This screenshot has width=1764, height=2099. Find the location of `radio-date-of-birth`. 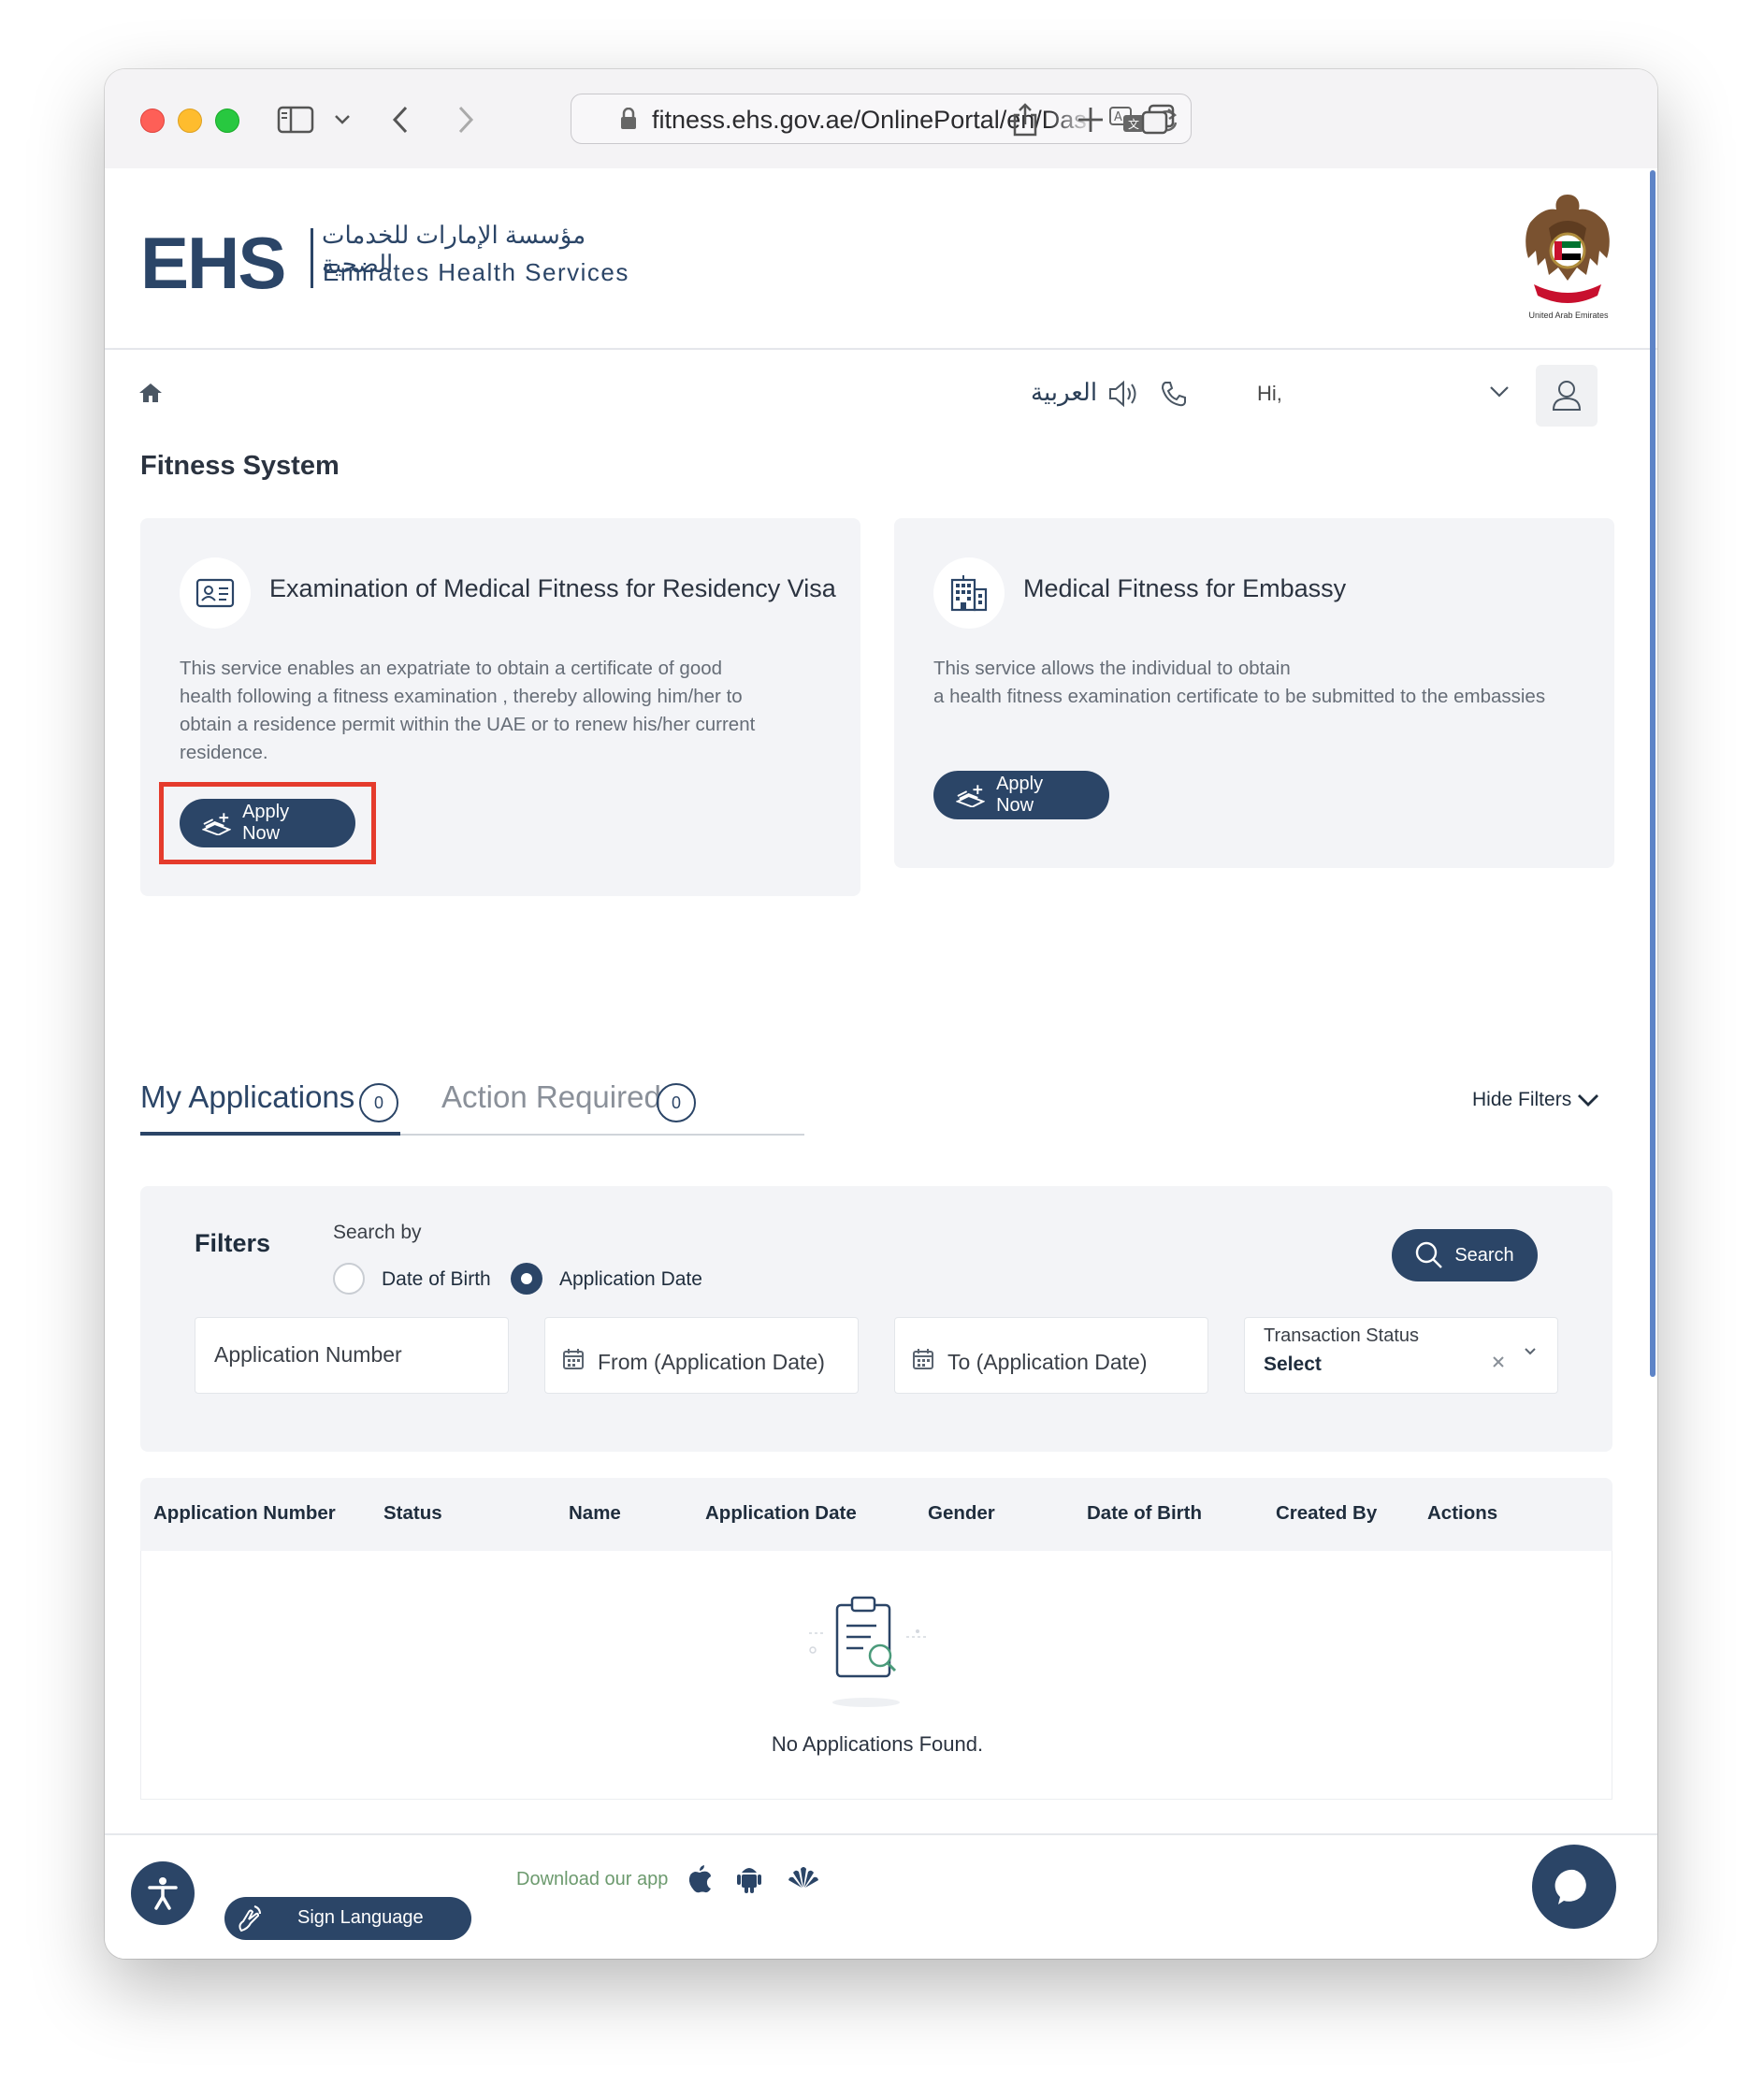

radio-date-of-birth is located at coordinates (349, 1279).